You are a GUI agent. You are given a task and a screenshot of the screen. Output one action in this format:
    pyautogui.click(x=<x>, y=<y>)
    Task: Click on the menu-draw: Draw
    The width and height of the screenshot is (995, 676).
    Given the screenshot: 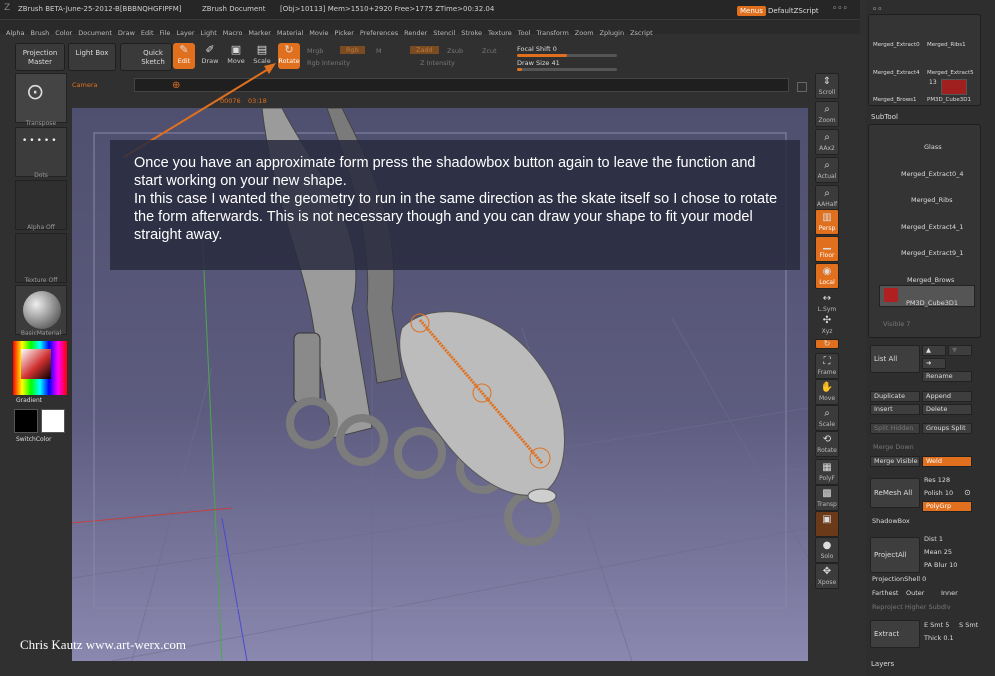 What is the action you would take?
    pyautogui.click(x=126, y=33)
    